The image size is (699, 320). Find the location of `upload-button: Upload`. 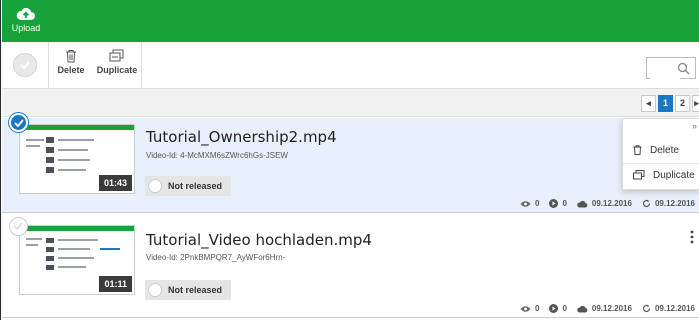

upload-button: Upload is located at coordinates (26, 21).